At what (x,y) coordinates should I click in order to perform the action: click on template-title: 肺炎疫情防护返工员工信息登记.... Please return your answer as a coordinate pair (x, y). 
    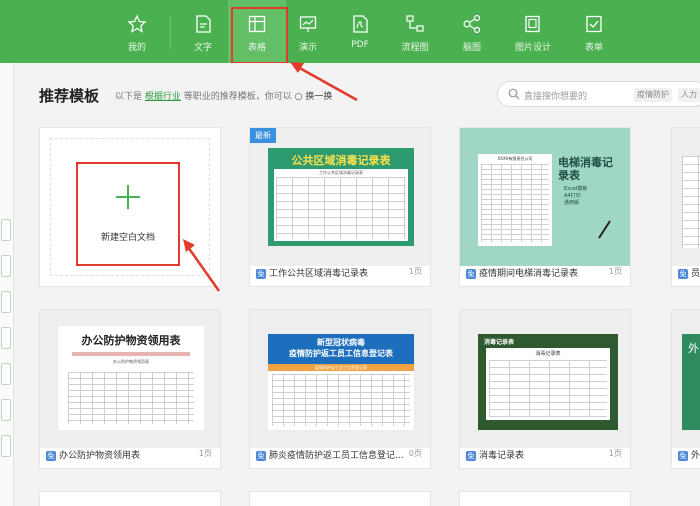
    Looking at the image, I should click on (336, 456).